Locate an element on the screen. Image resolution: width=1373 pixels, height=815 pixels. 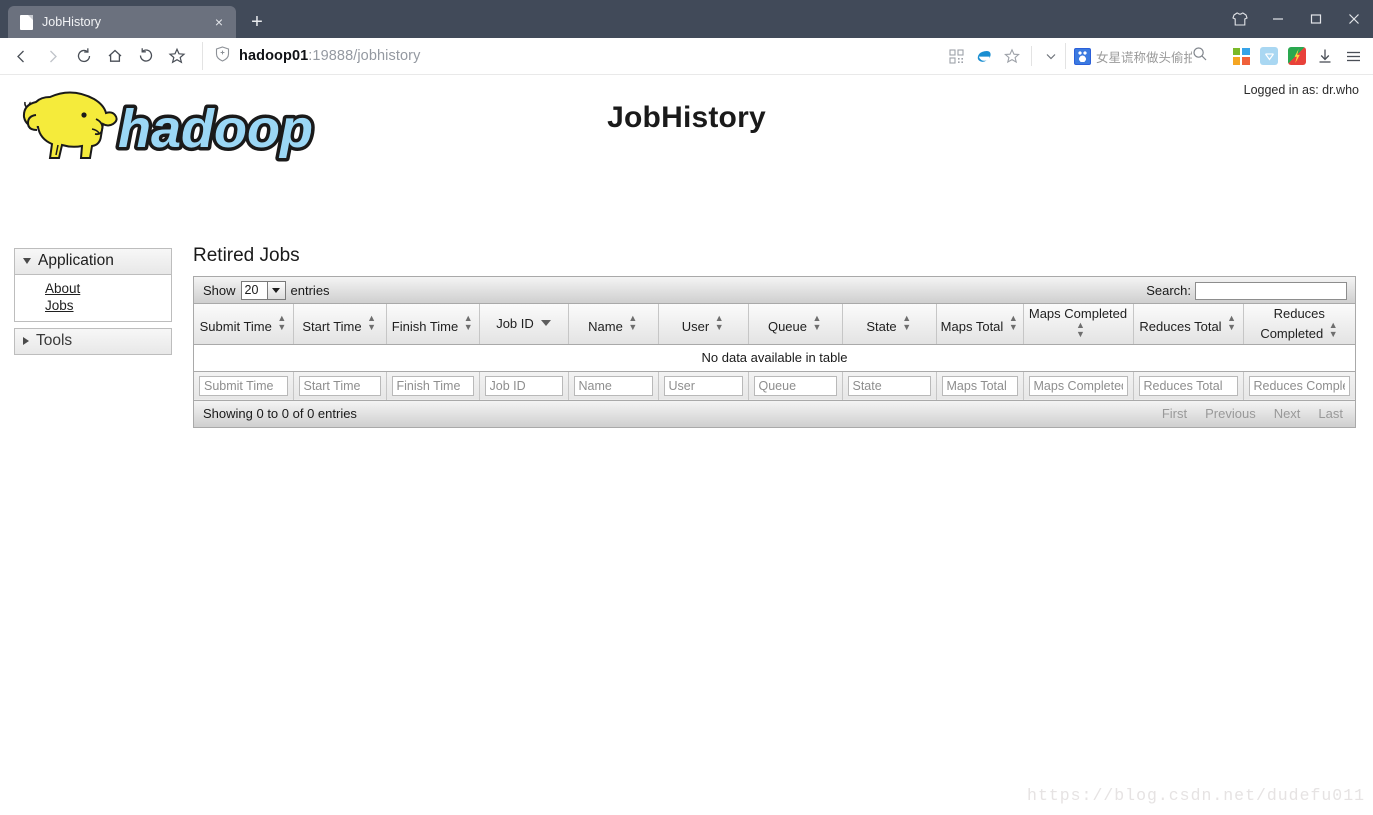
url-host: hadoop01 is located at coordinates (274, 56).